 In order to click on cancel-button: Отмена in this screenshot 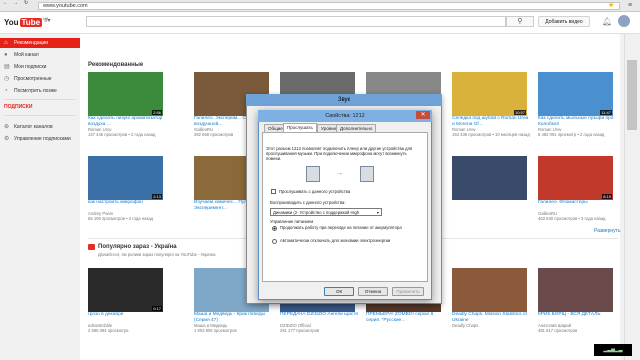, I will do `click(373, 291)`.